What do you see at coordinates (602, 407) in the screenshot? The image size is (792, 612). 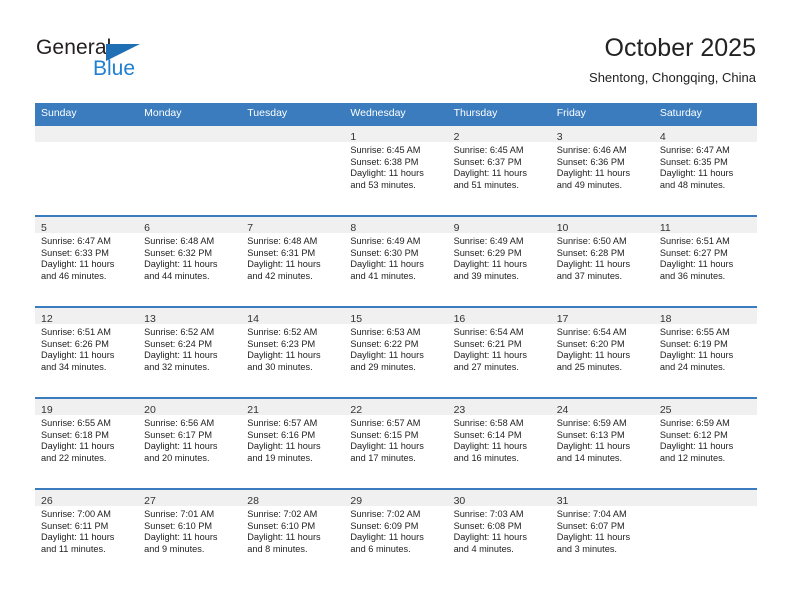 I see `day-number-band: 24` at bounding box center [602, 407].